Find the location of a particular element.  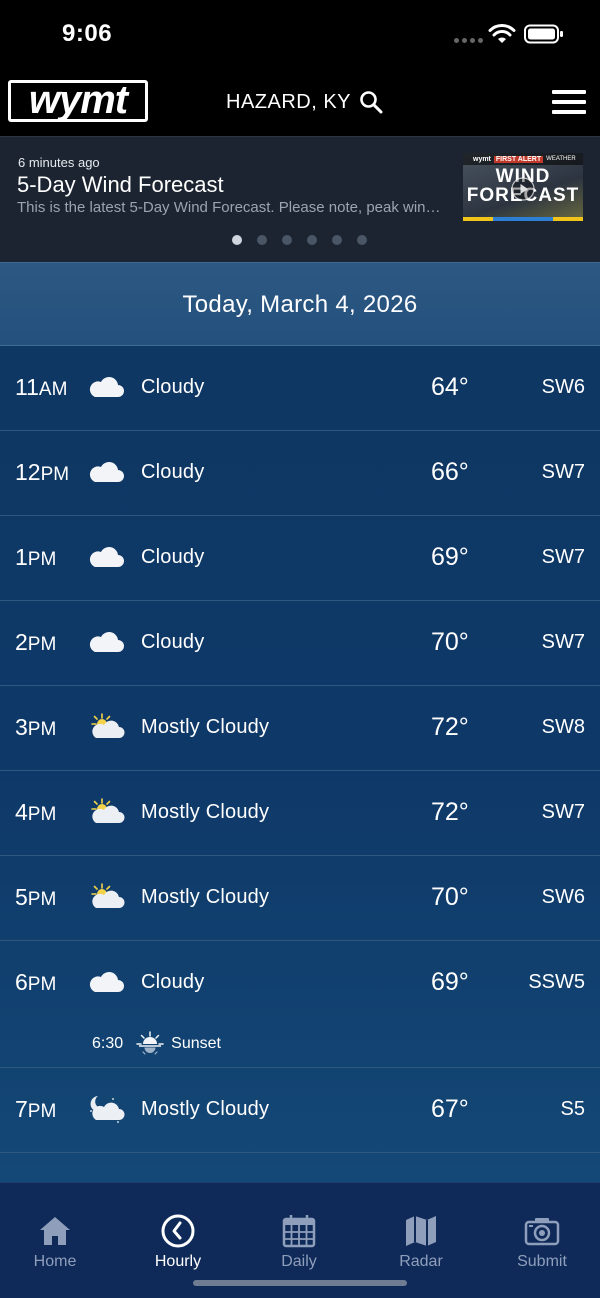

temperature: 66° is located at coordinates (450, 472).